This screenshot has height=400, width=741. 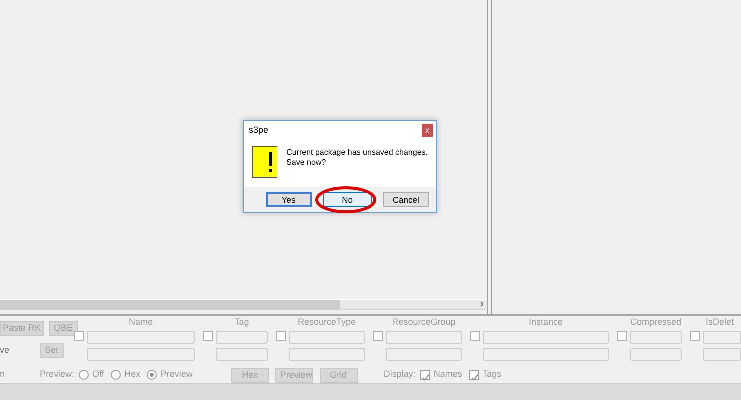 I want to click on filter-label: ResourceGroup, so click(x=424, y=322).